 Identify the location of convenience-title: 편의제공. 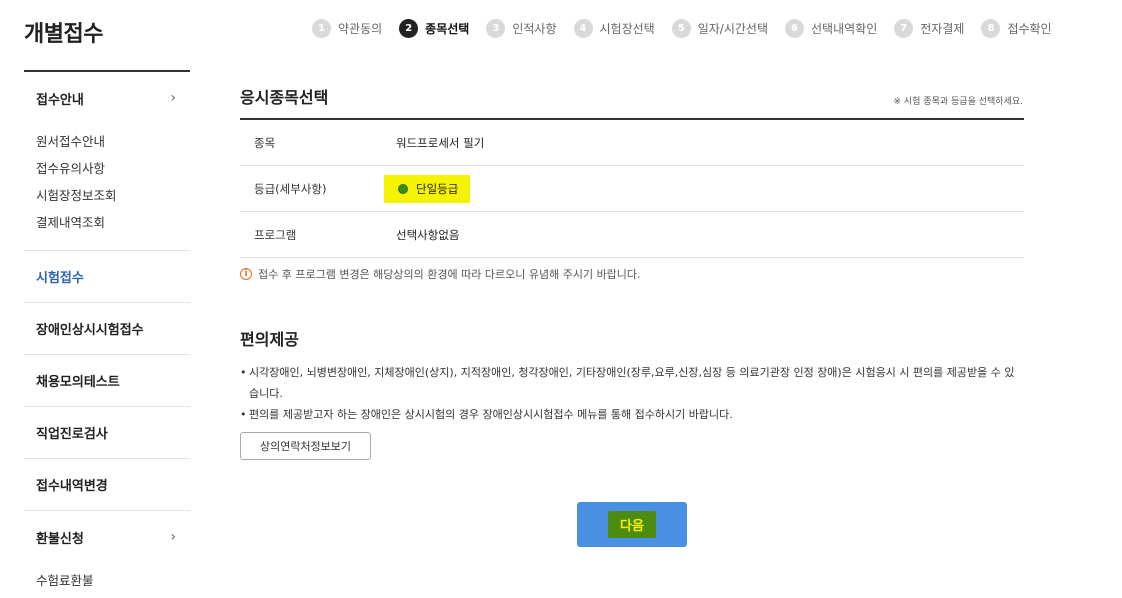
(269, 339).